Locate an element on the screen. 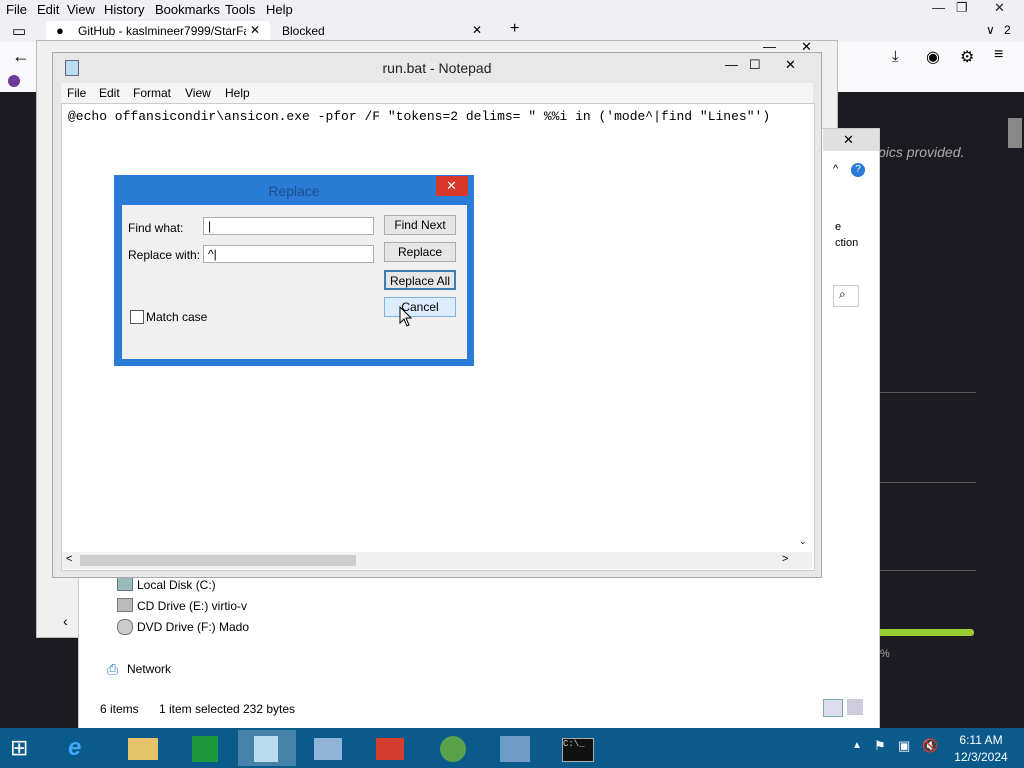 The image size is (1024, 768). back-icon: ← is located at coordinates (21, 56).